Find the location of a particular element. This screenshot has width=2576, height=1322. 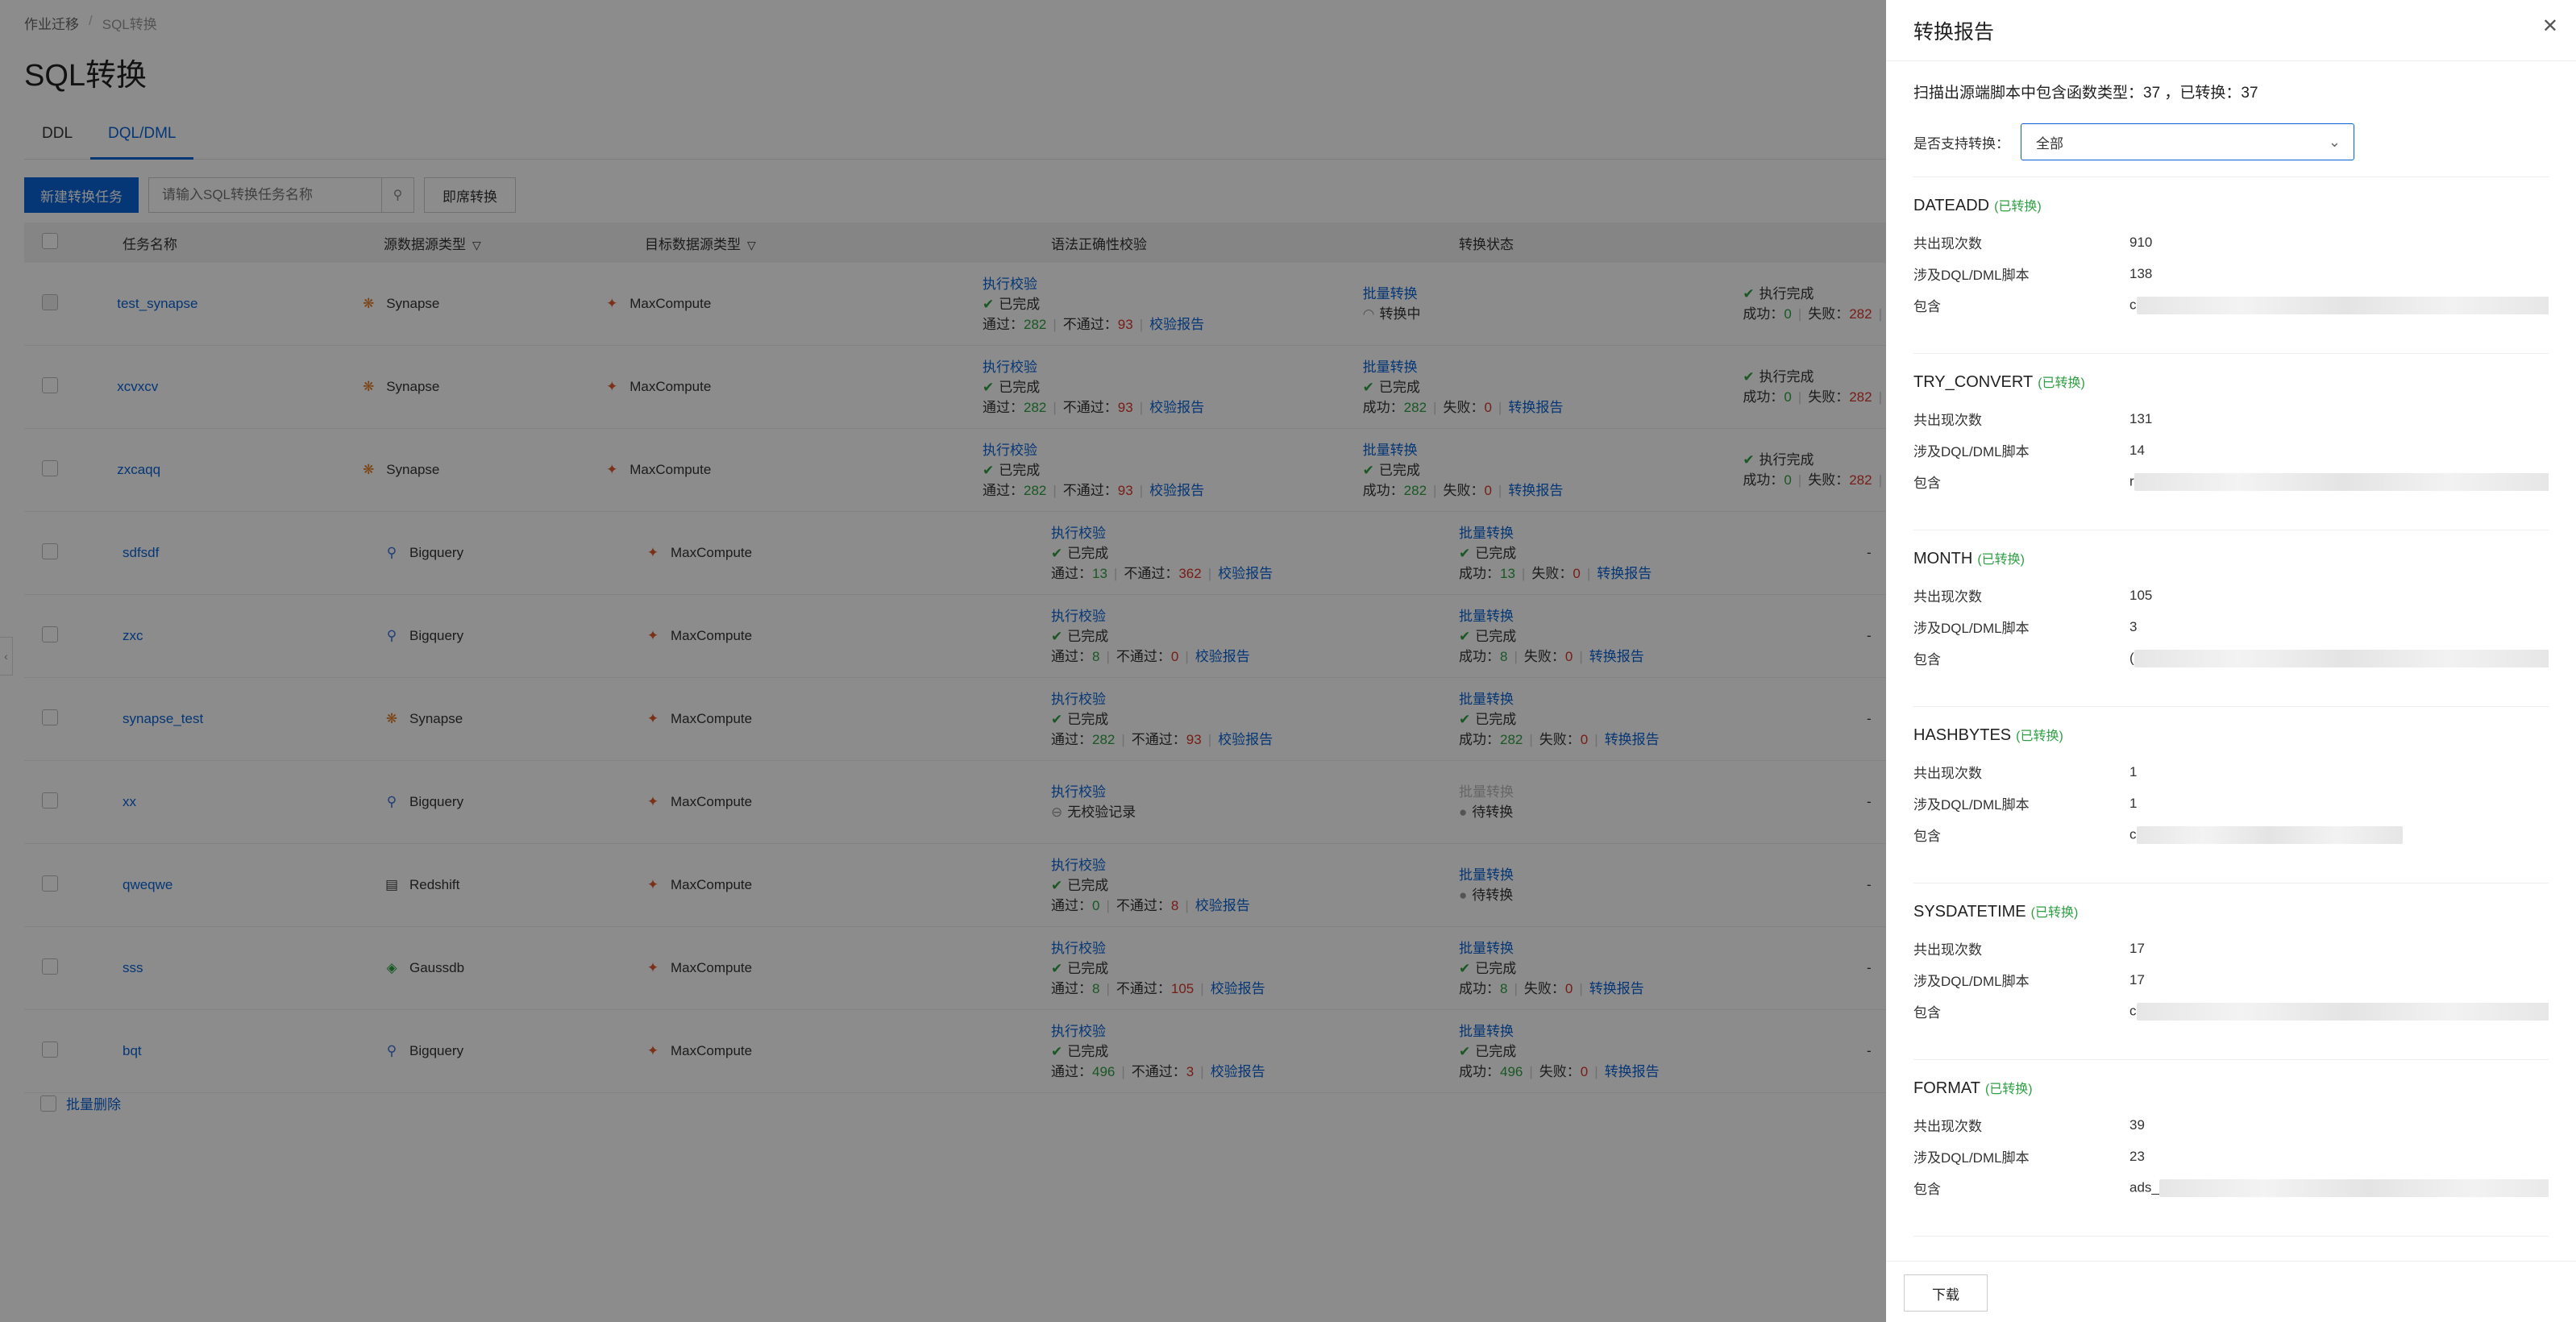

close-icon: ✕ is located at coordinates (2550, 26).